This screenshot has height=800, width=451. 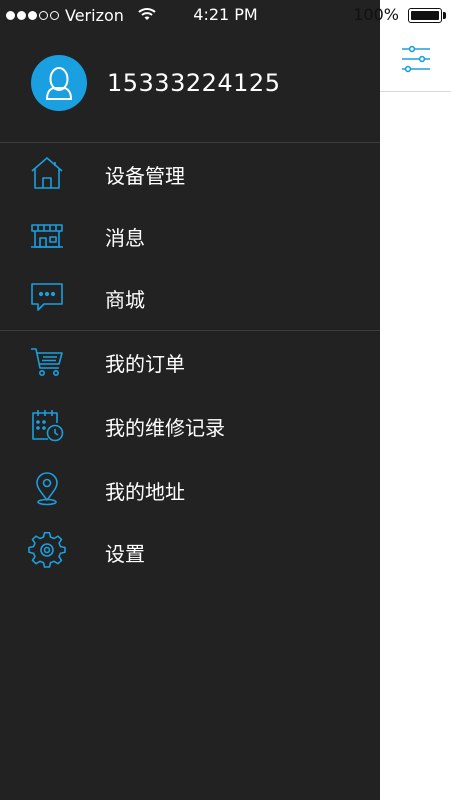 I want to click on home-icon, so click(x=47, y=173).